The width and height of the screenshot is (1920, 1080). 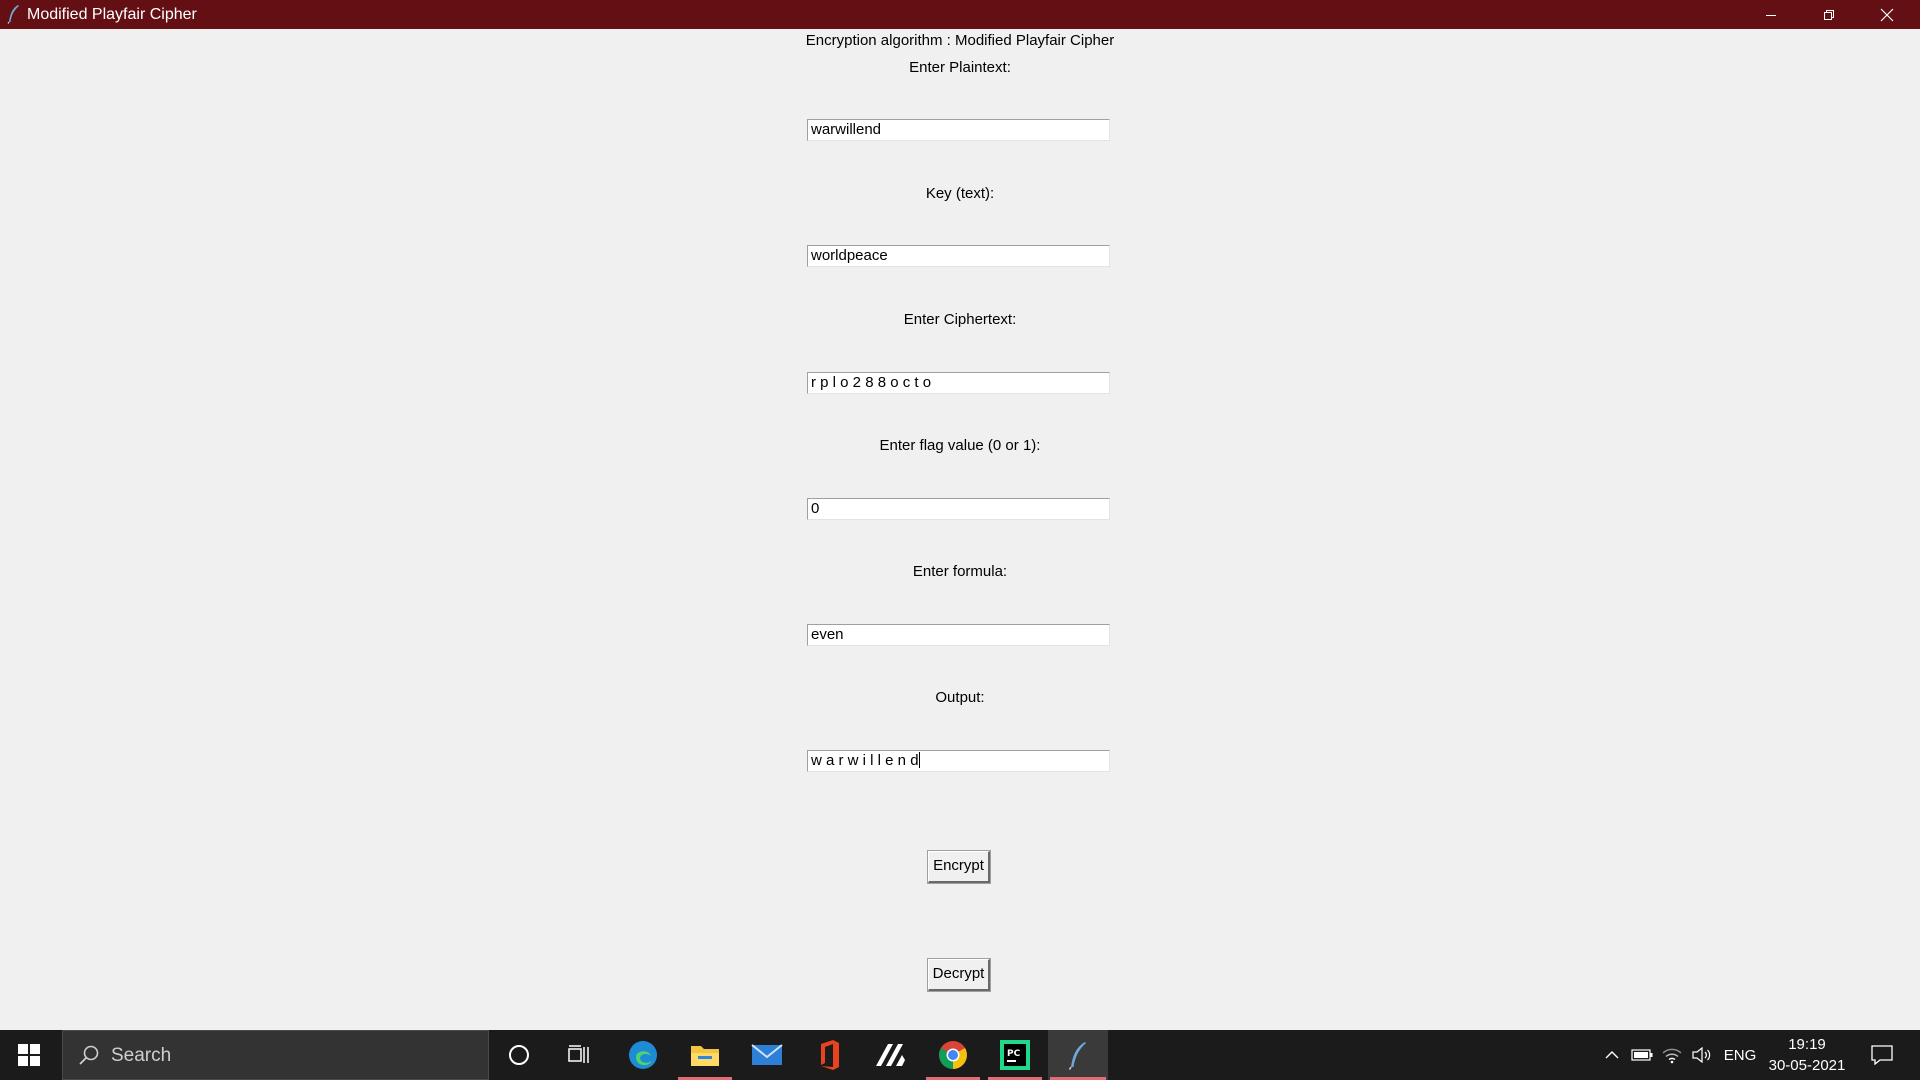 I want to click on search-placeholder: Search, so click(x=141, y=1055).